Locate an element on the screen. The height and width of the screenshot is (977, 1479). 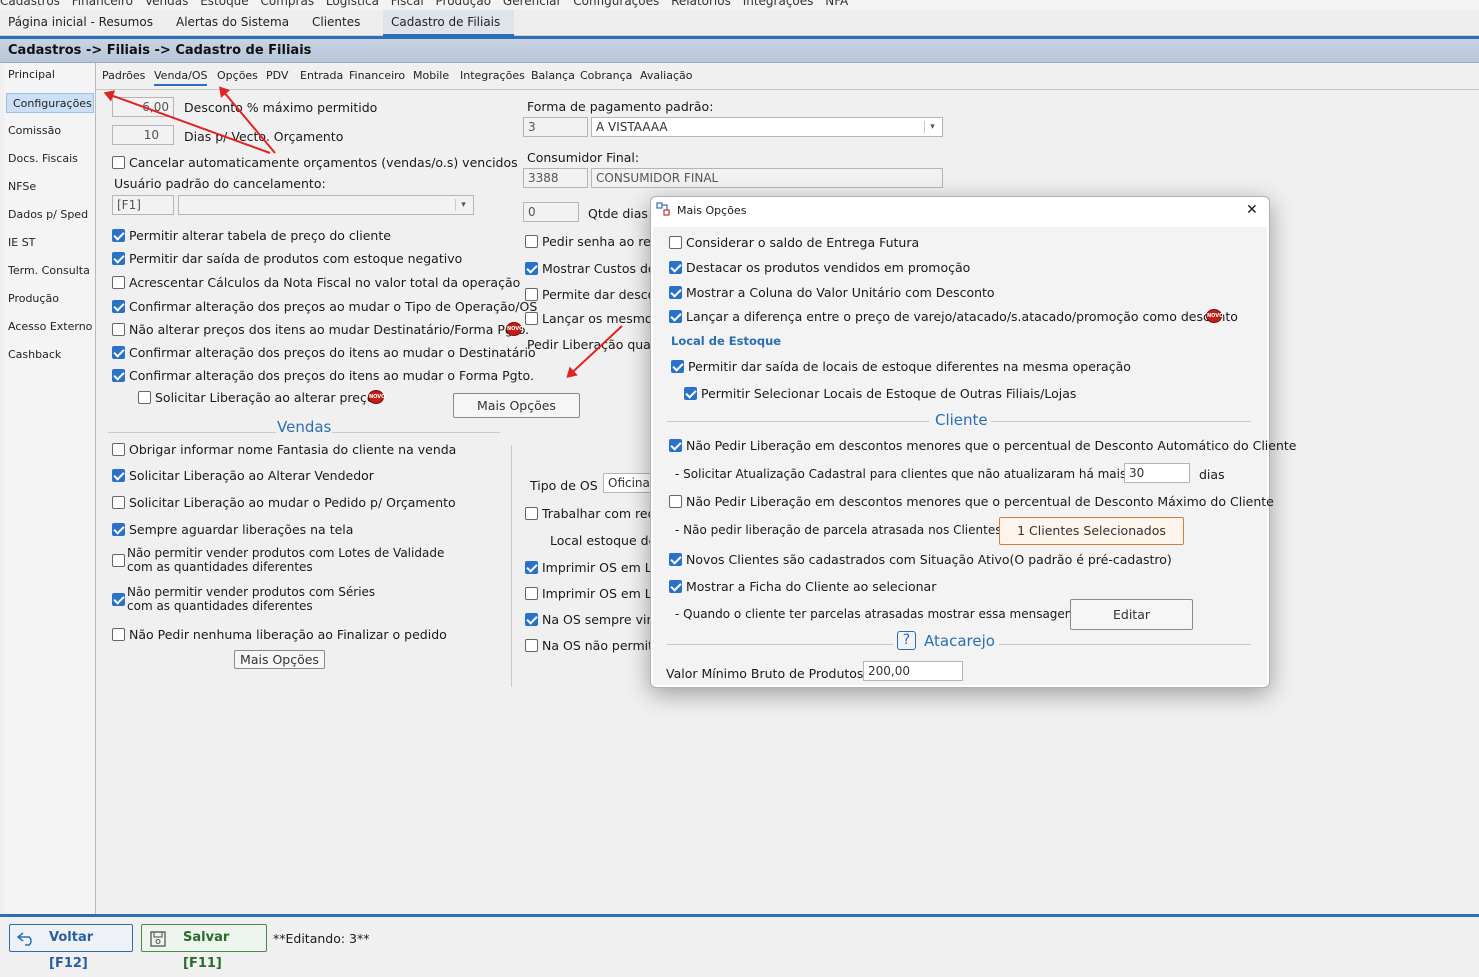
nav-configuracoes: Configurações is located at coordinates (50, 103).